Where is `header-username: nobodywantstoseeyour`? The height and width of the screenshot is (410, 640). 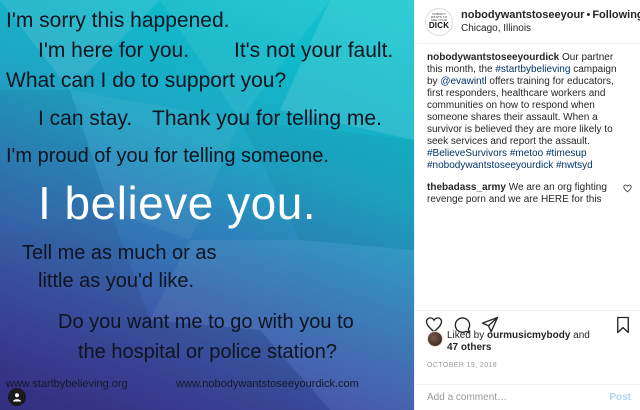
header-username: nobodywantstoseeyour is located at coordinates (522, 15).